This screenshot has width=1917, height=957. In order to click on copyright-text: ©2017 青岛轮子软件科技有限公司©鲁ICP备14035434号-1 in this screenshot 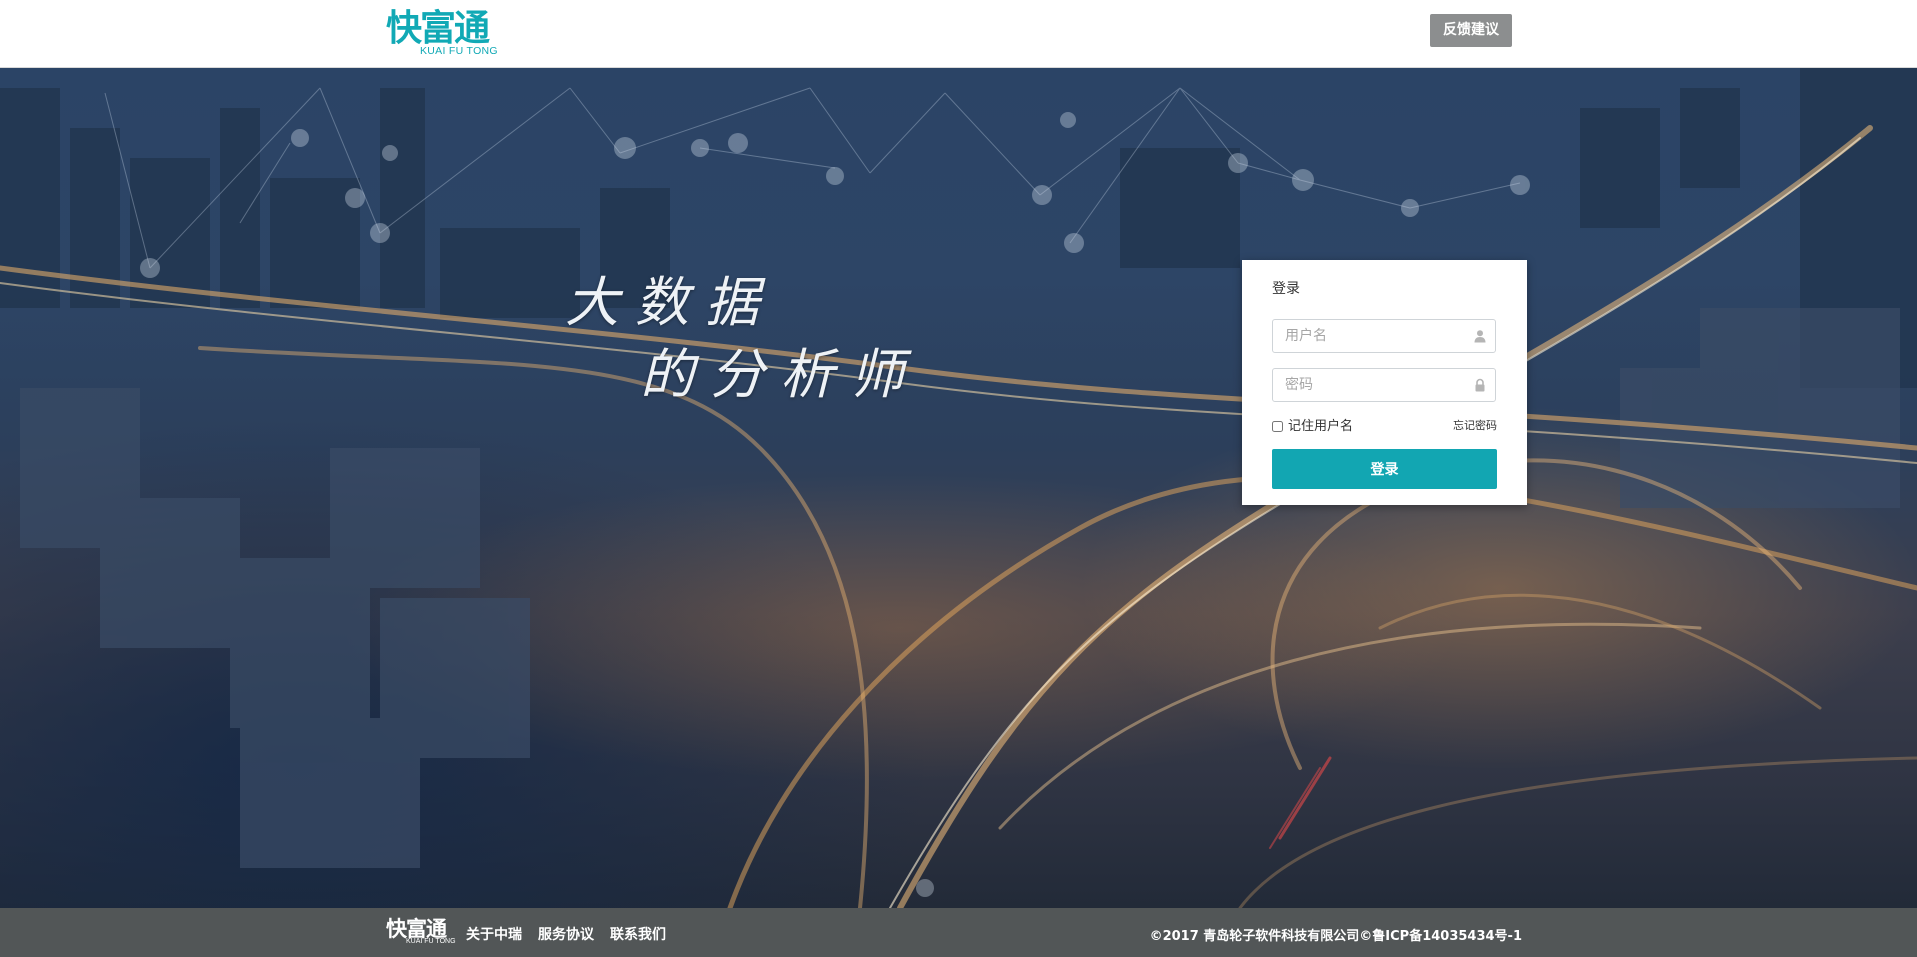, I will do `click(1335, 936)`.